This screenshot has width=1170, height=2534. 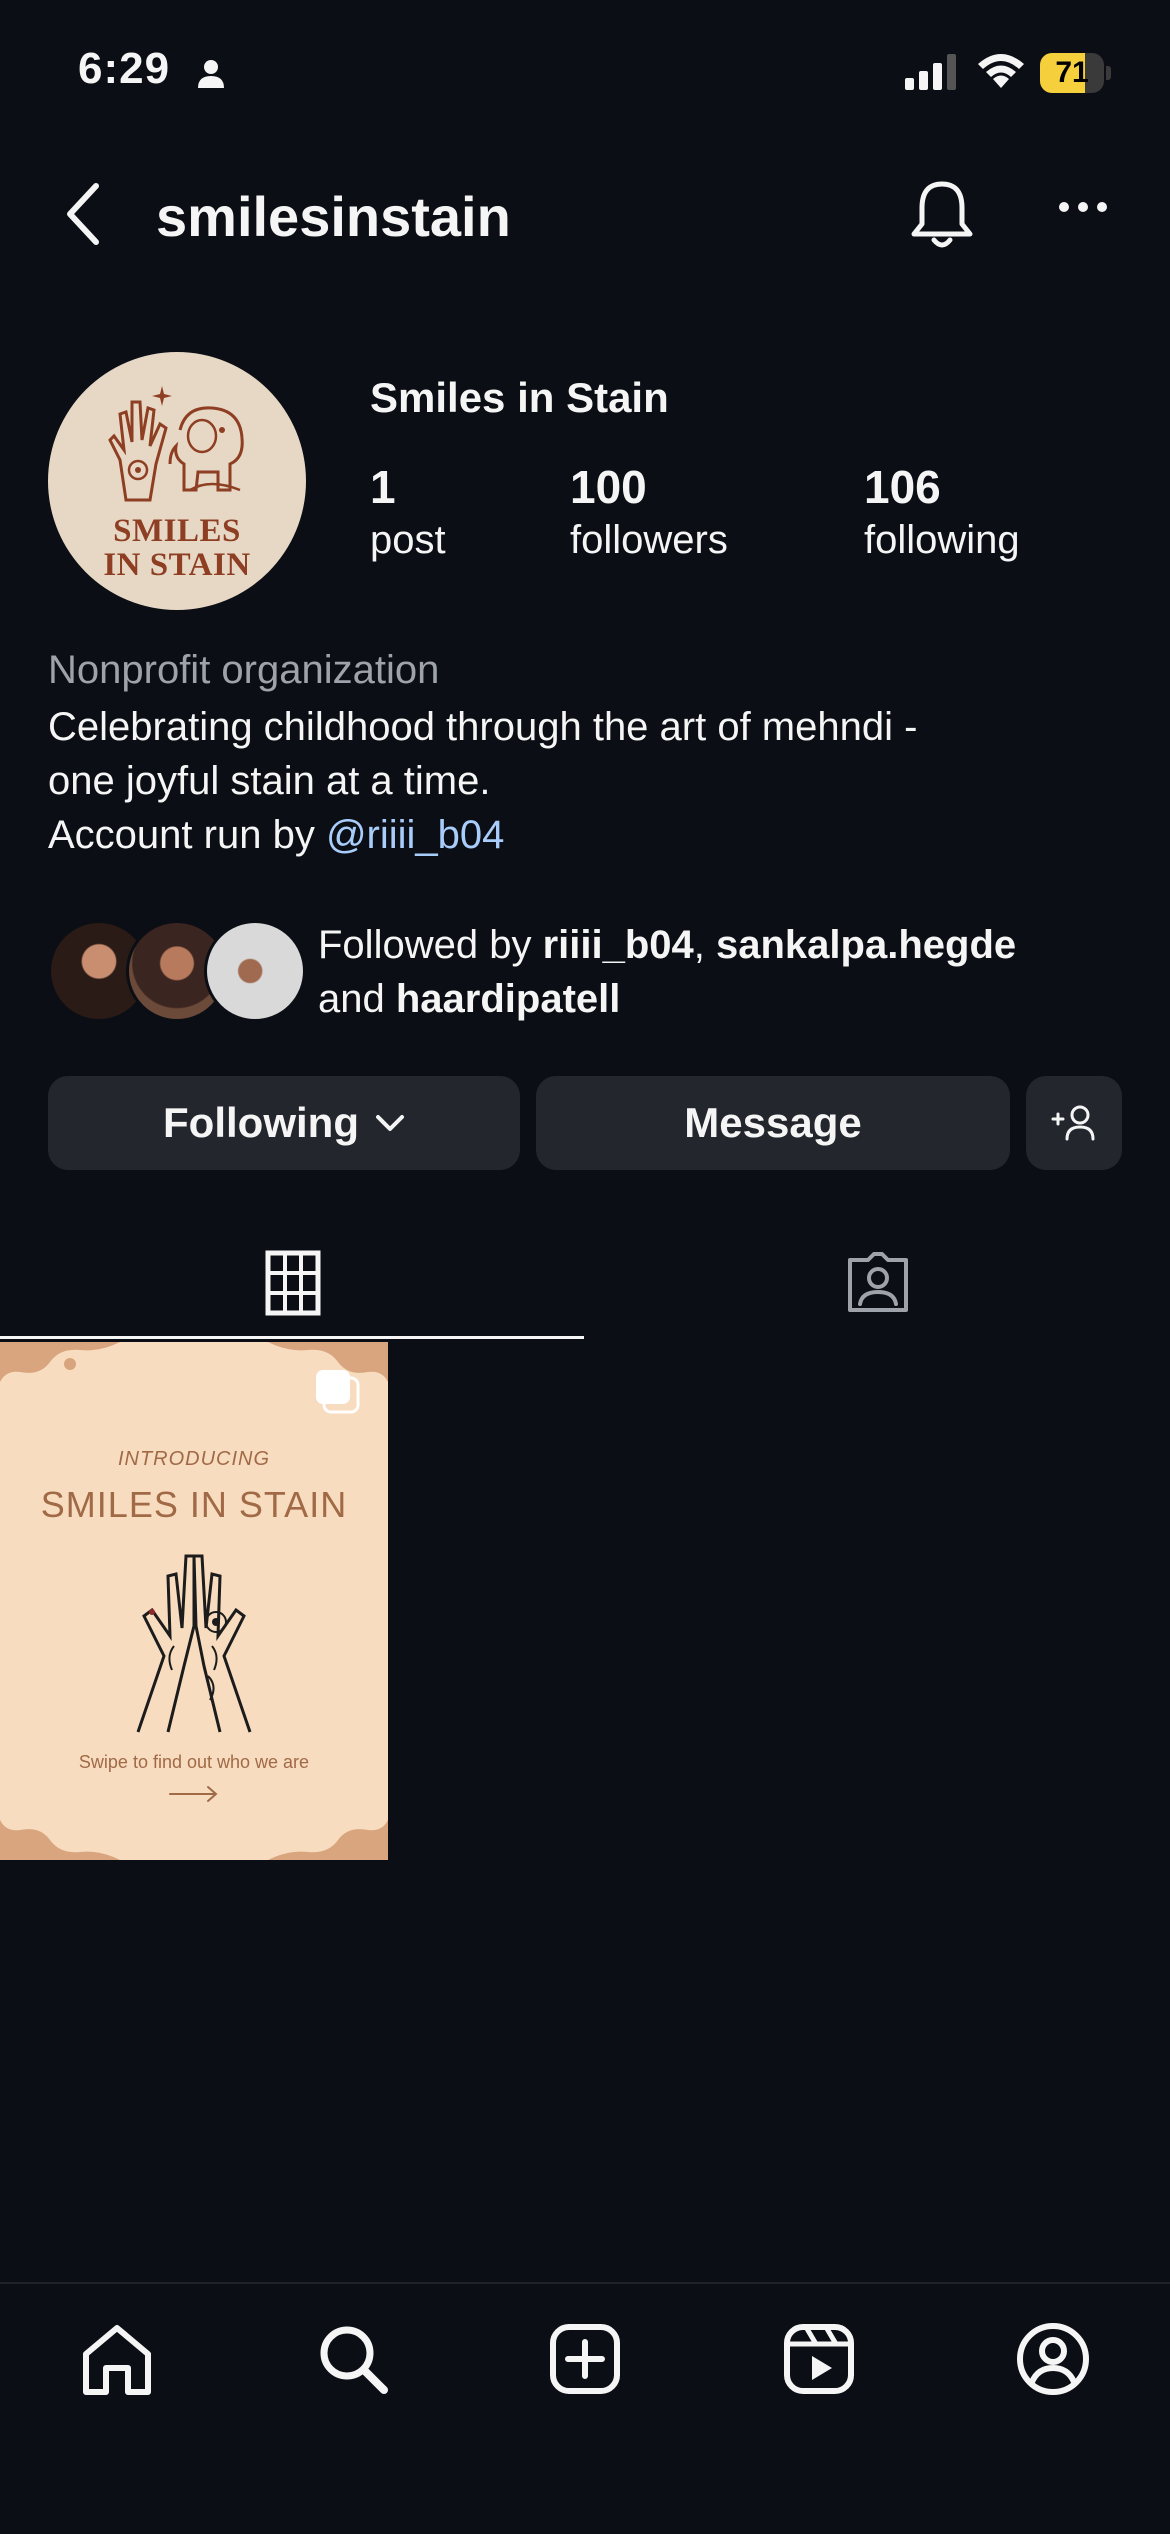 I want to click on followed-by-user3: haardipatell, so click(x=508, y=999).